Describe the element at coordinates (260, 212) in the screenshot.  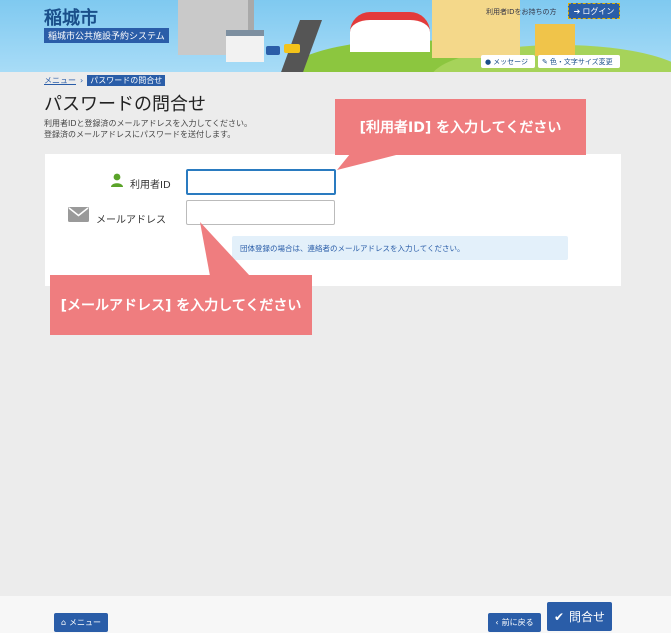
I see `email-input` at that location.